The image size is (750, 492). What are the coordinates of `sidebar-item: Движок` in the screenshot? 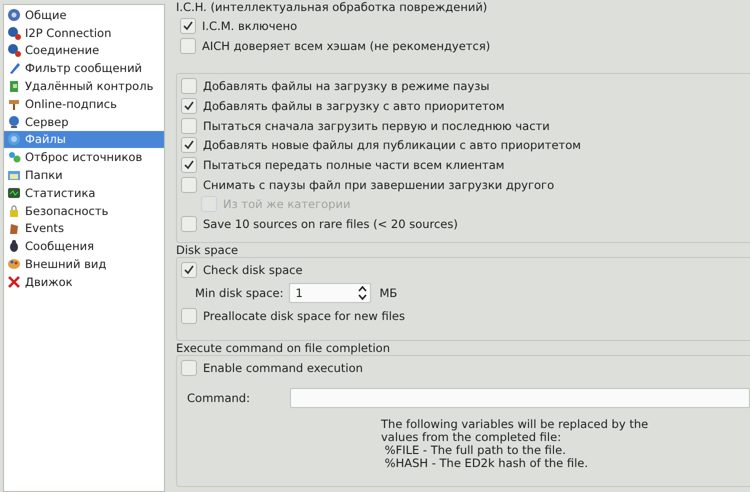 It's located at (84, 281).